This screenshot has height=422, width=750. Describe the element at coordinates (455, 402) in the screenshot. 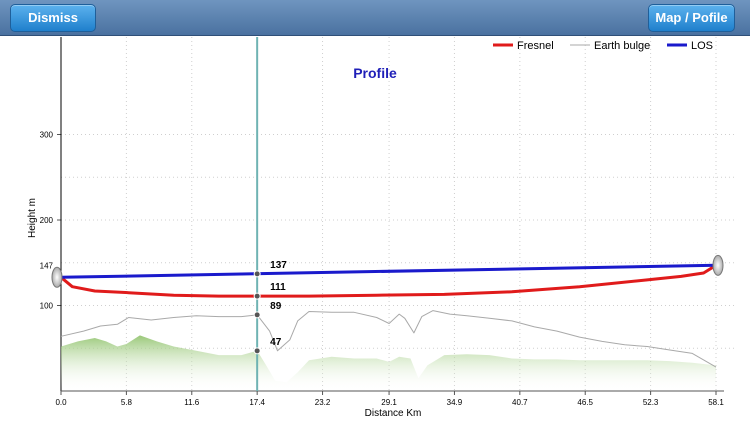

I see `x-tick-label: 34.9` at that location.